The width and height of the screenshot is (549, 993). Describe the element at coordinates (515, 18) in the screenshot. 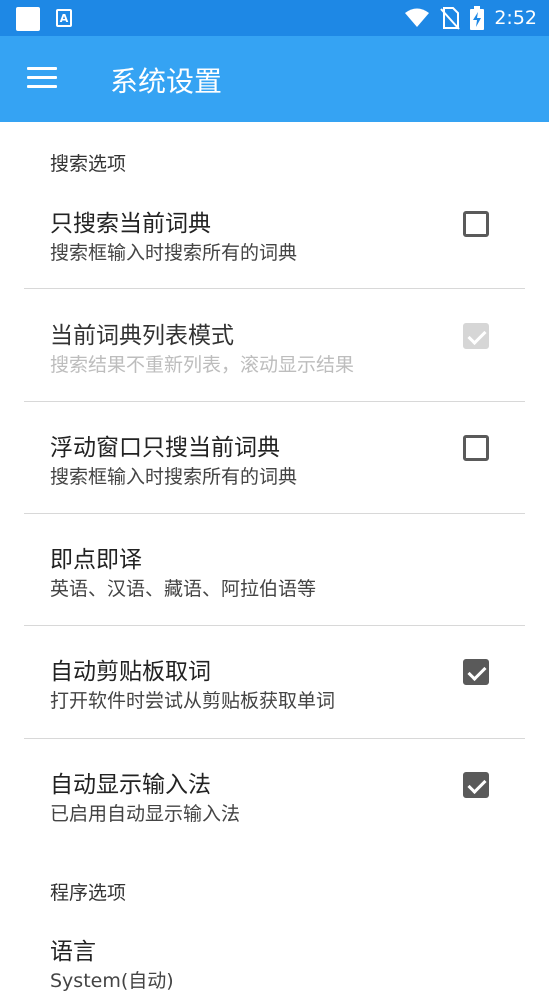

I see `status-time: 2:52` at that location.